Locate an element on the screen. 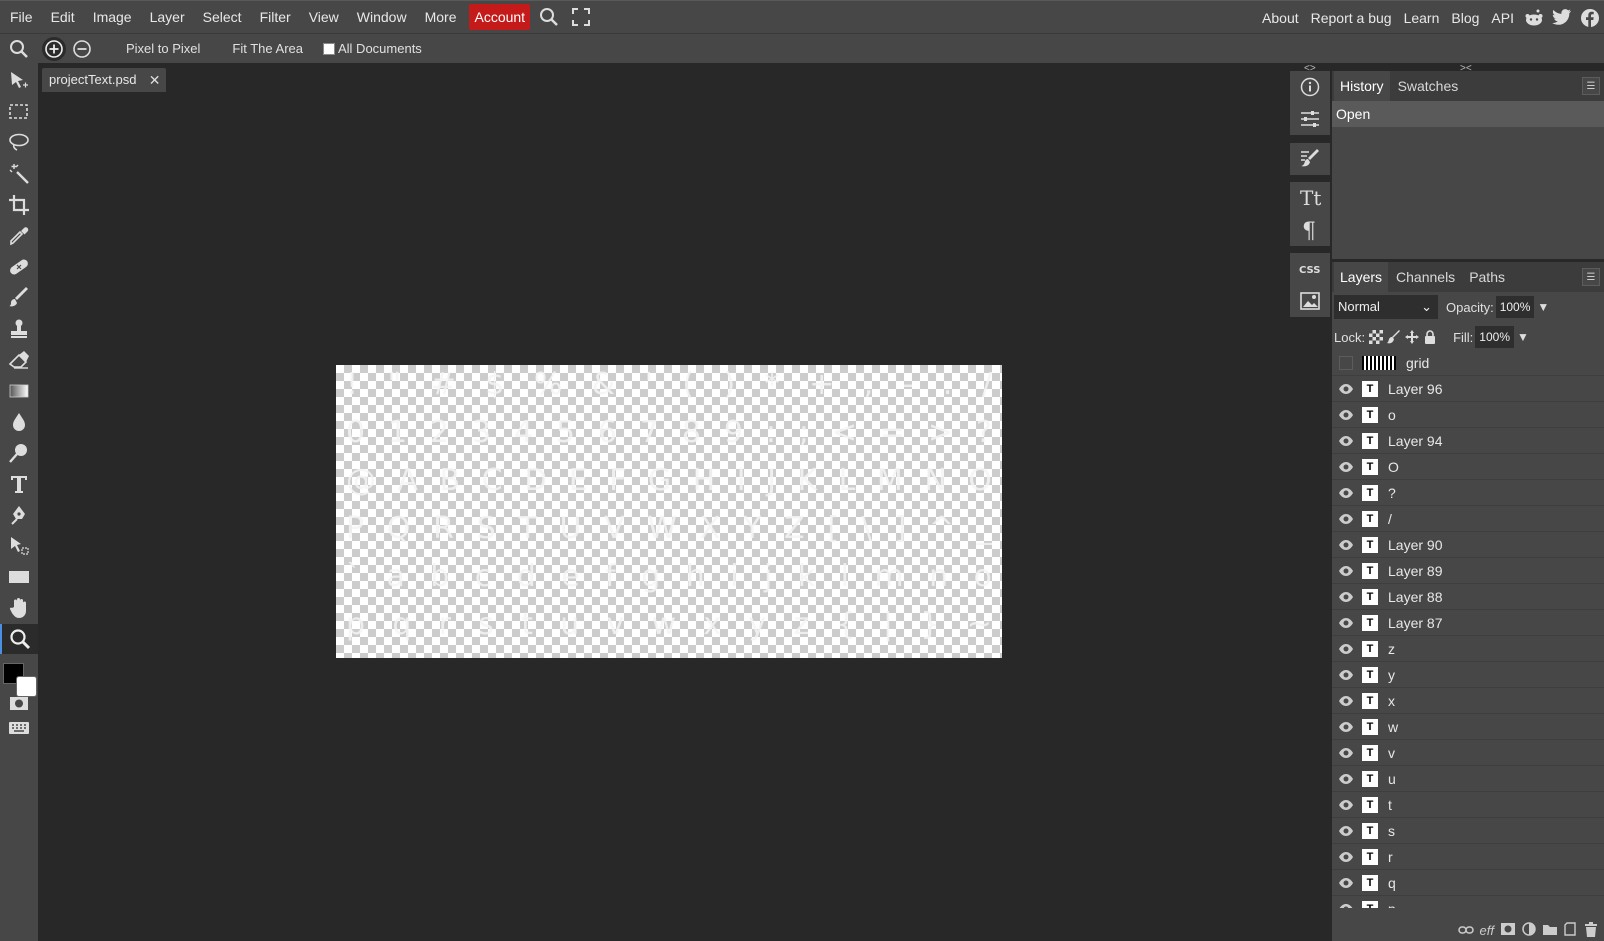 This screenshot has height=941, width=1604. layer-row: Tx is located at coordinates (1468, 701).